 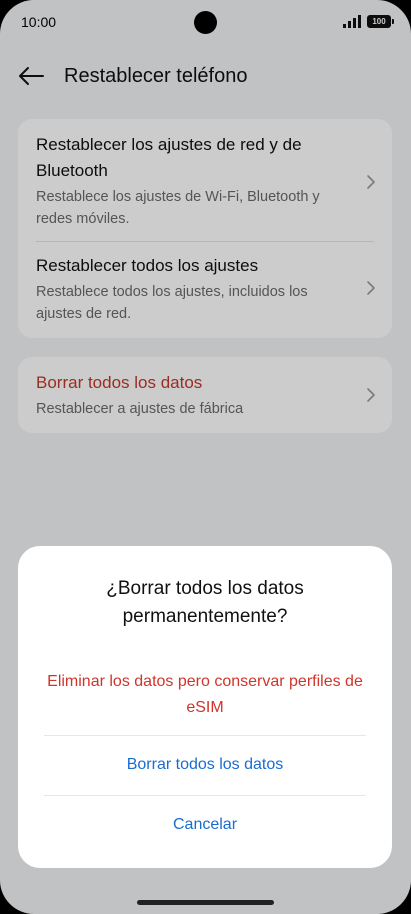 What do you see at coordinates (205, 902) in the screenshot?
I see `home-indicator` at bounding box center [205, 902].